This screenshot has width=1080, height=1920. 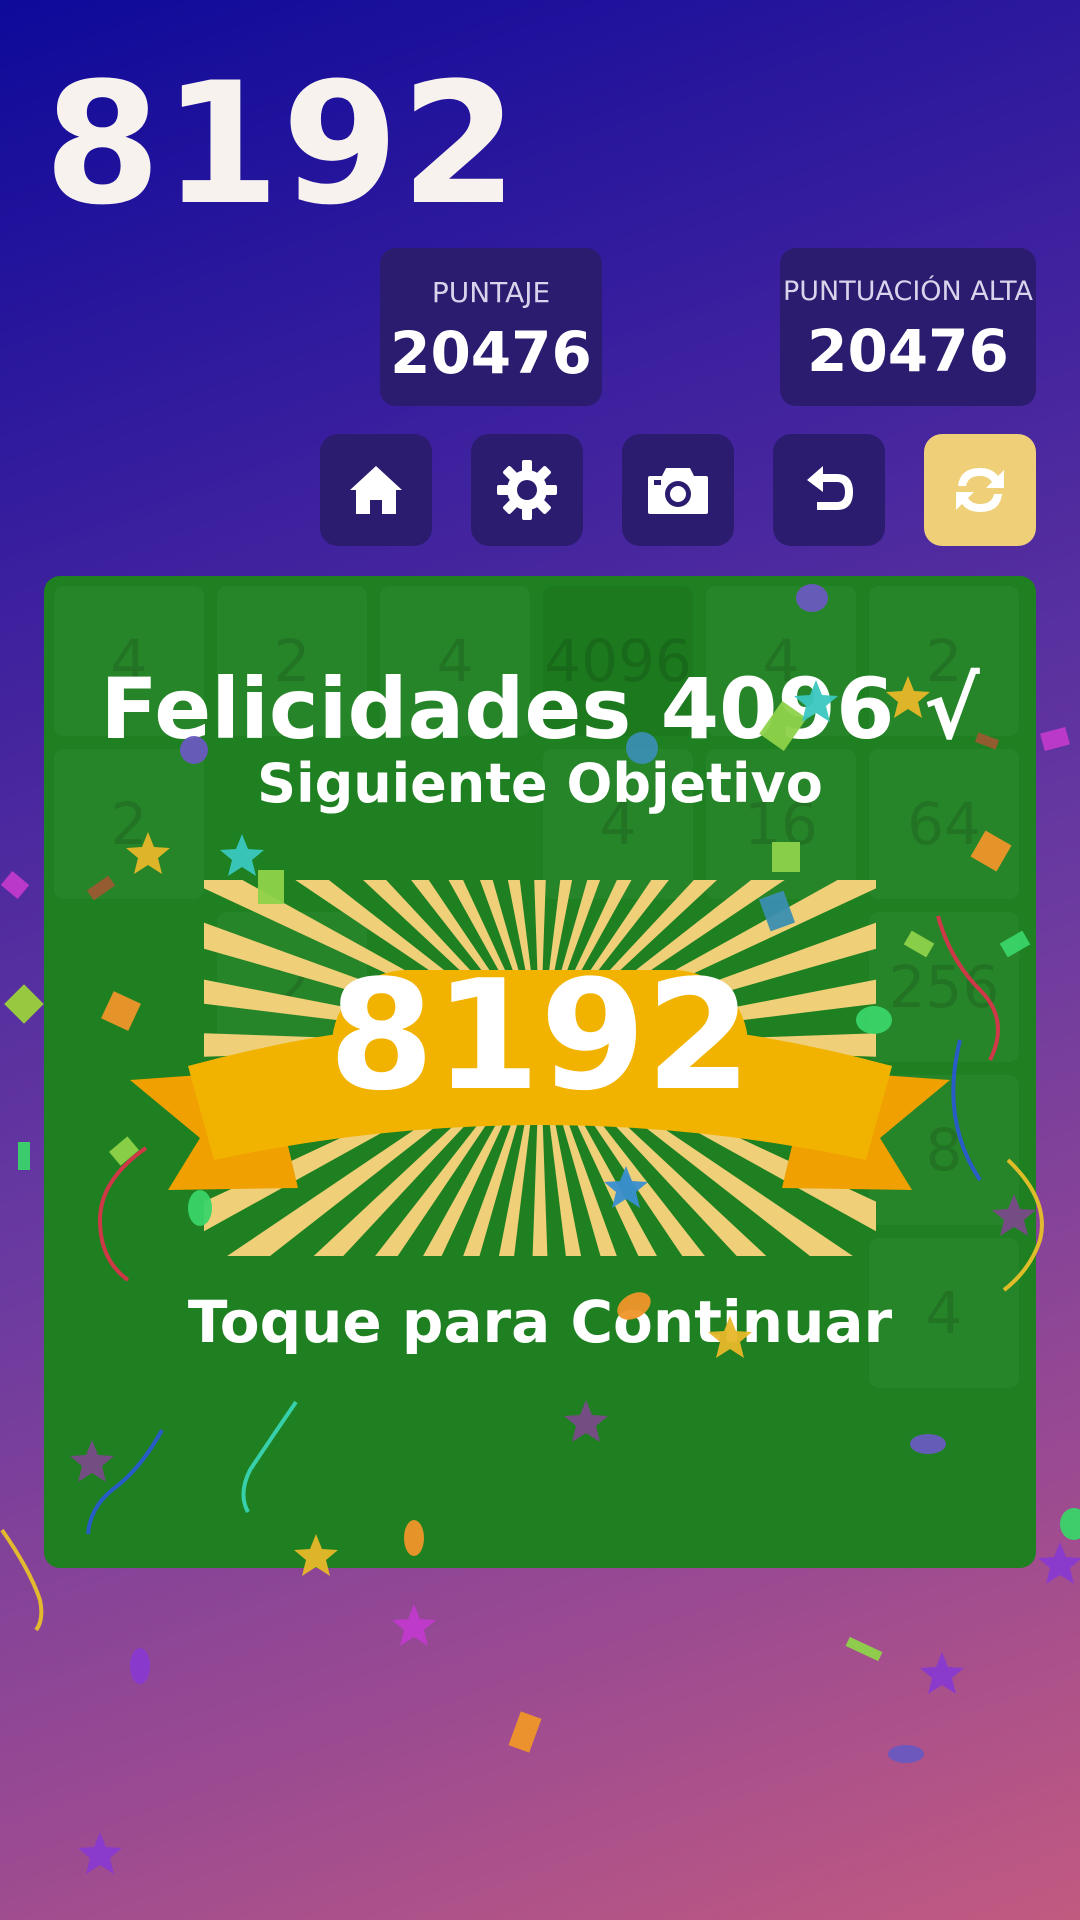 I want to click on score-box: PUNTAJE 20476, so click(x=491, y=327).